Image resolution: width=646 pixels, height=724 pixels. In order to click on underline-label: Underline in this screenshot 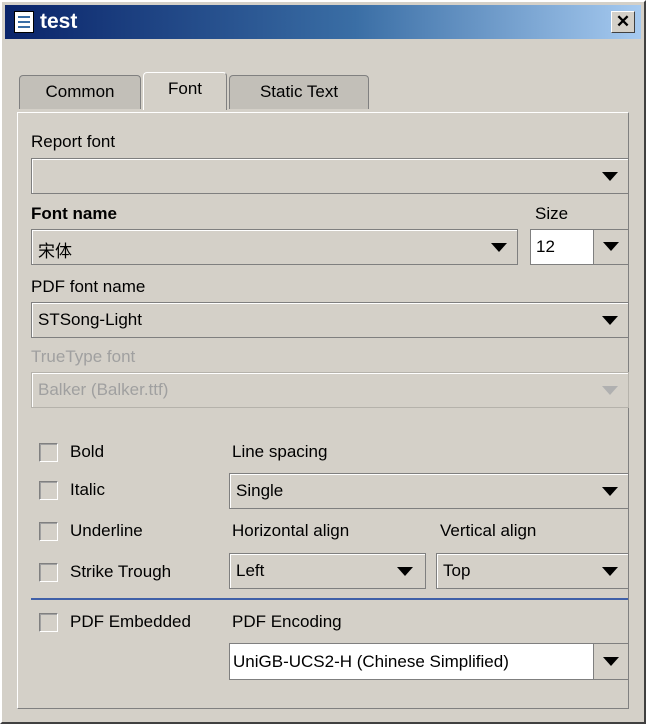, I will do `click(106, 531)`.